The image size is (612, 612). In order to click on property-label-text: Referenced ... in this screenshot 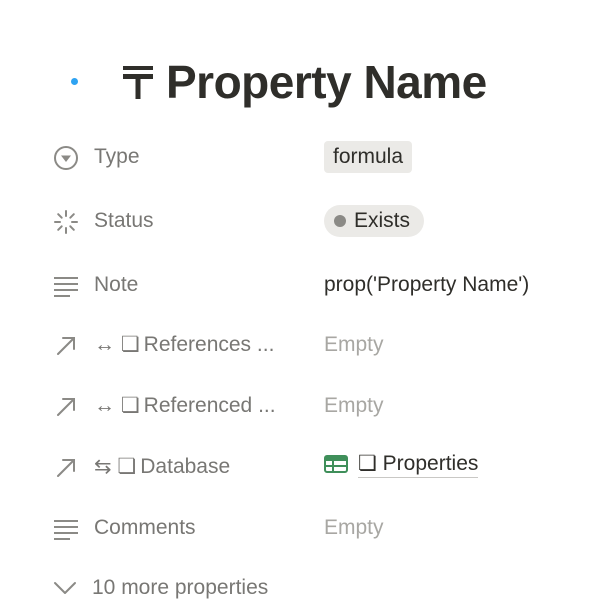, I will do `click(209, 405)`.